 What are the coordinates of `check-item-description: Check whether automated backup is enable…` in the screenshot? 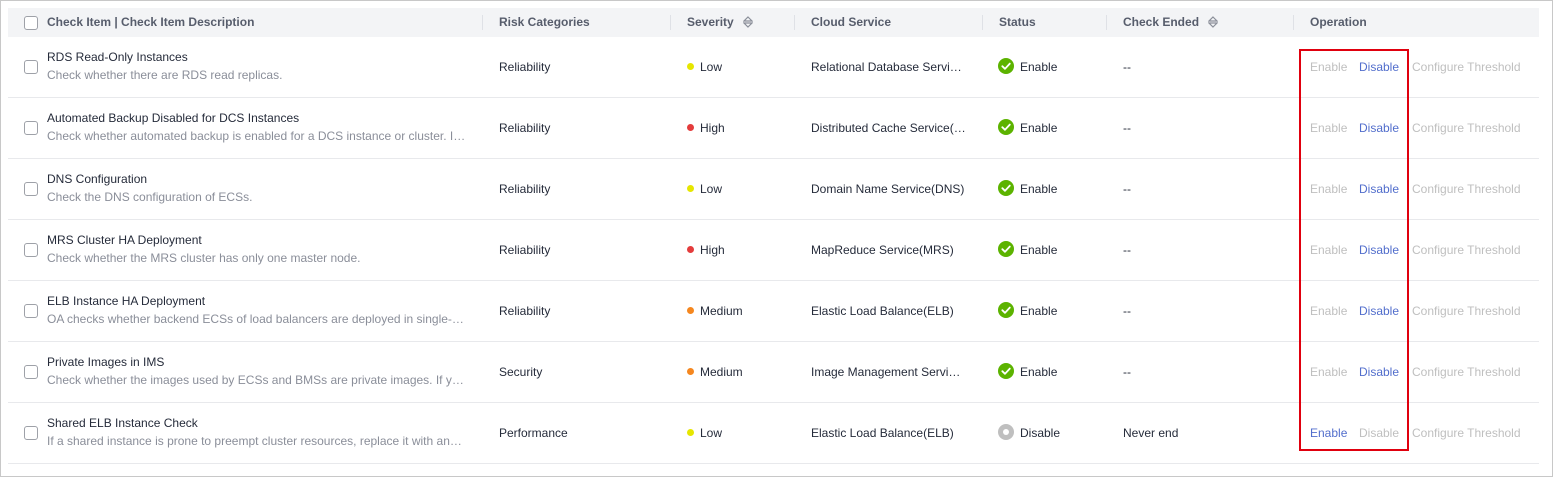 It's located at (256, 136).